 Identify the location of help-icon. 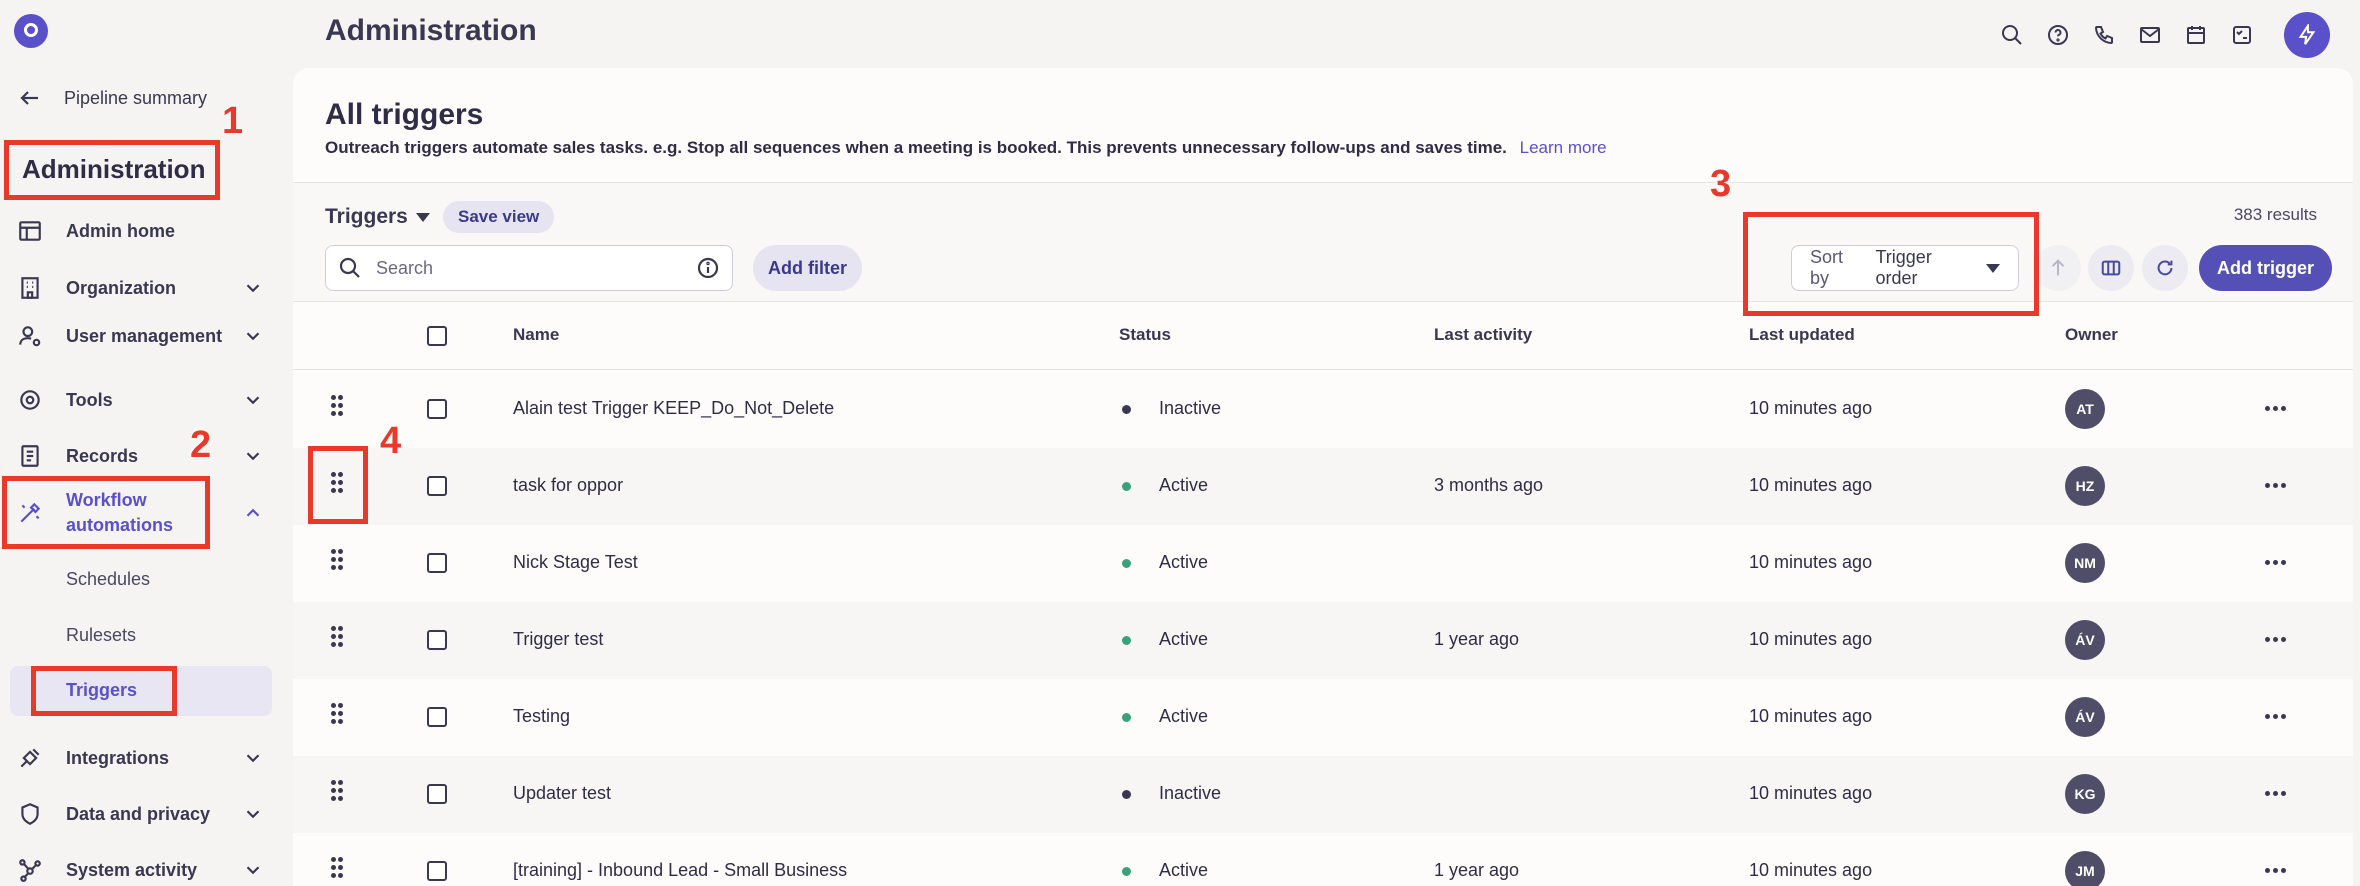
(2058, 35).